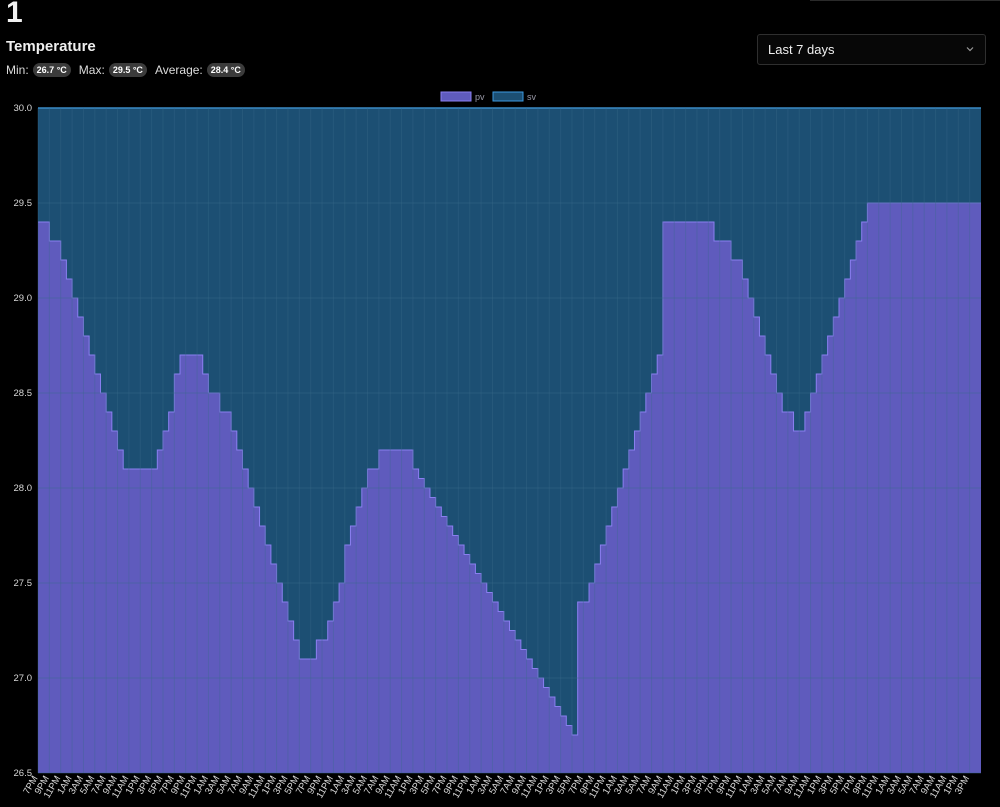 The width and height of the screenshot is (1000, 807). I want to click on min-badge: 26.7 °C, so click(51, 70).